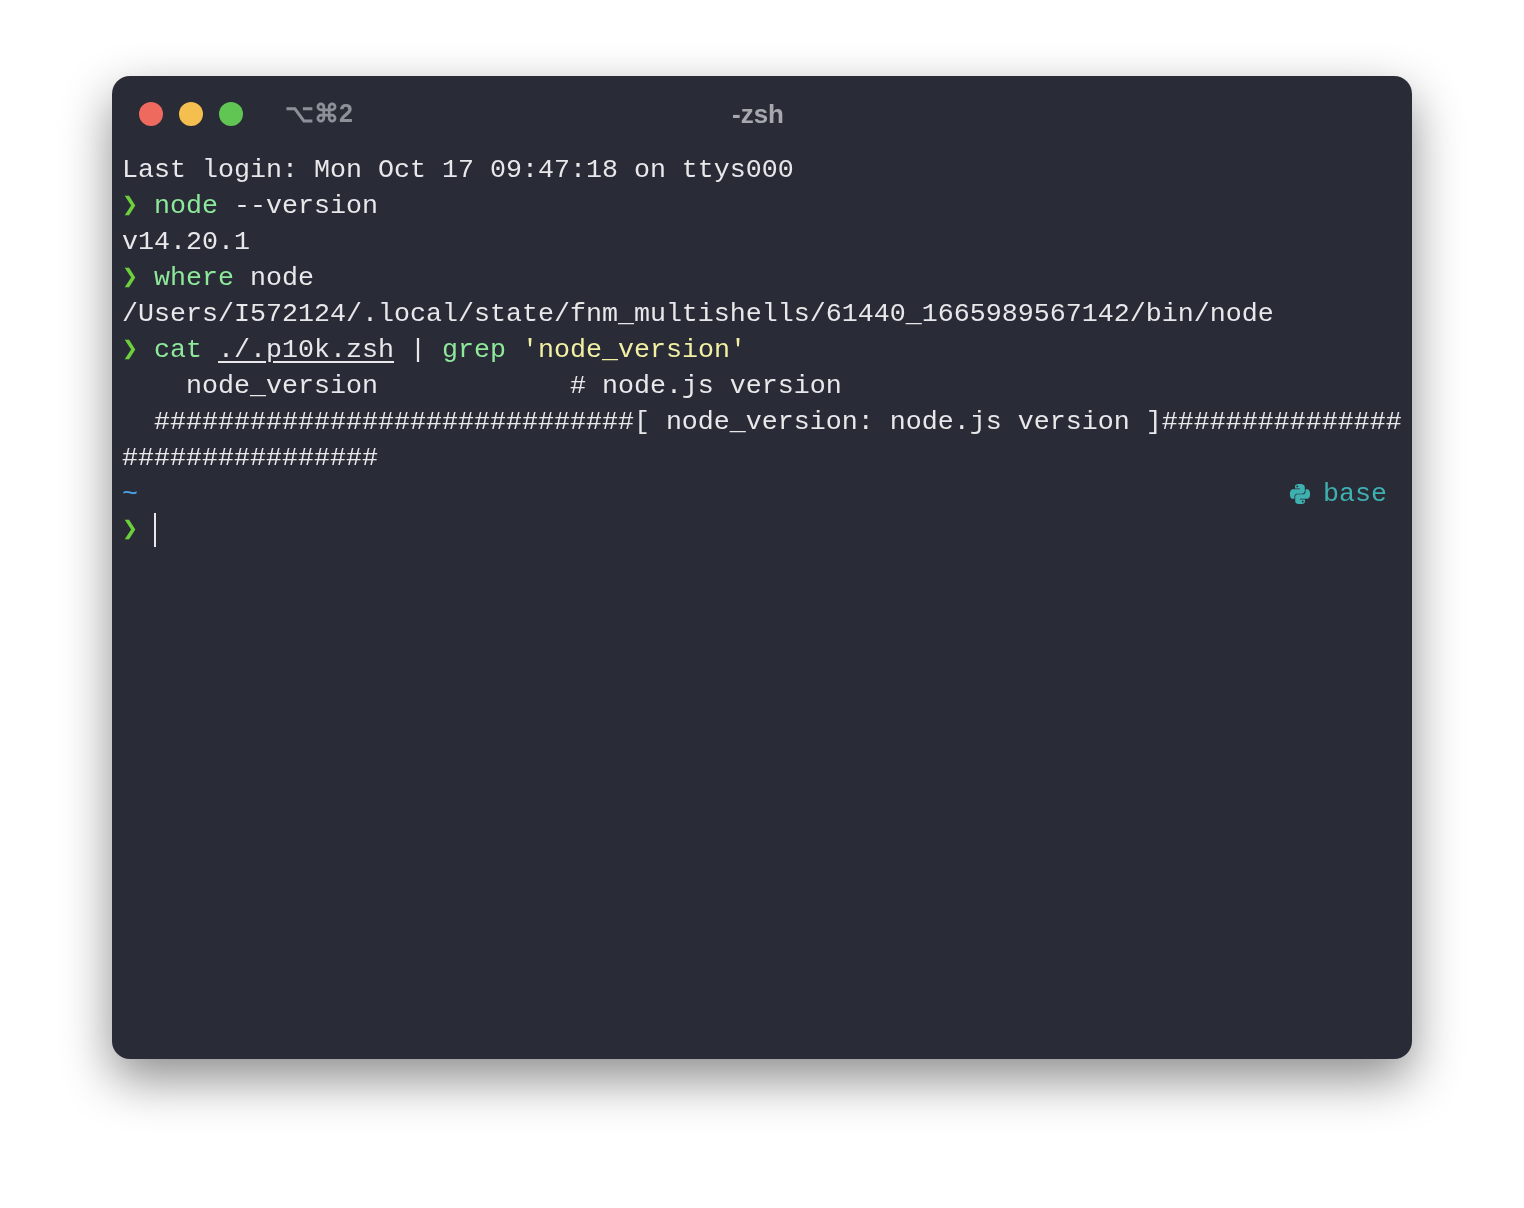  Describe the element at coordinates (231, 114) in the screenshot. I see `zoom-button` at that location.